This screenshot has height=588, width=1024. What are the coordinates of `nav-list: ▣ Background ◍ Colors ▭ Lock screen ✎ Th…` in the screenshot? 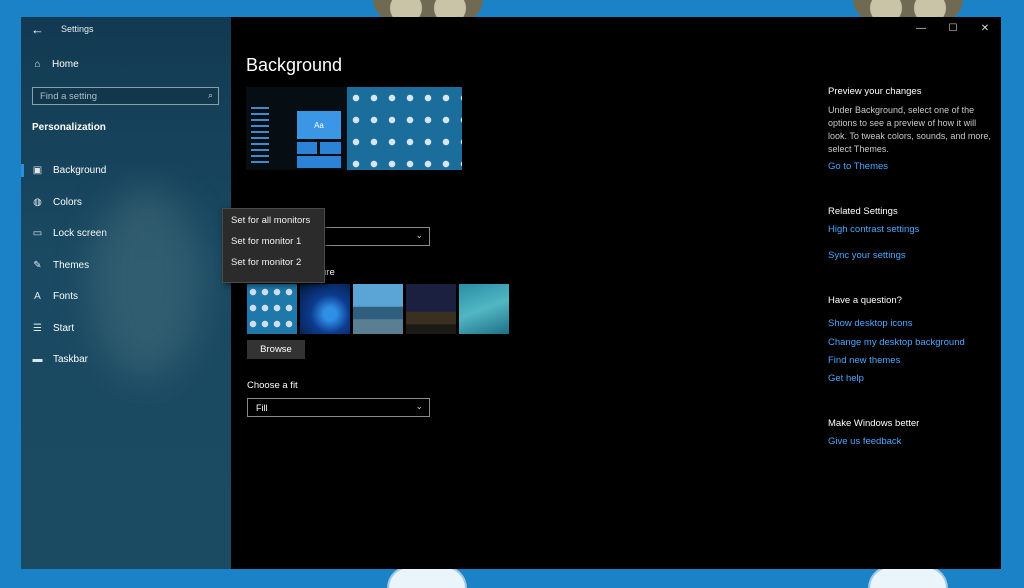 It's located at (126, 265).